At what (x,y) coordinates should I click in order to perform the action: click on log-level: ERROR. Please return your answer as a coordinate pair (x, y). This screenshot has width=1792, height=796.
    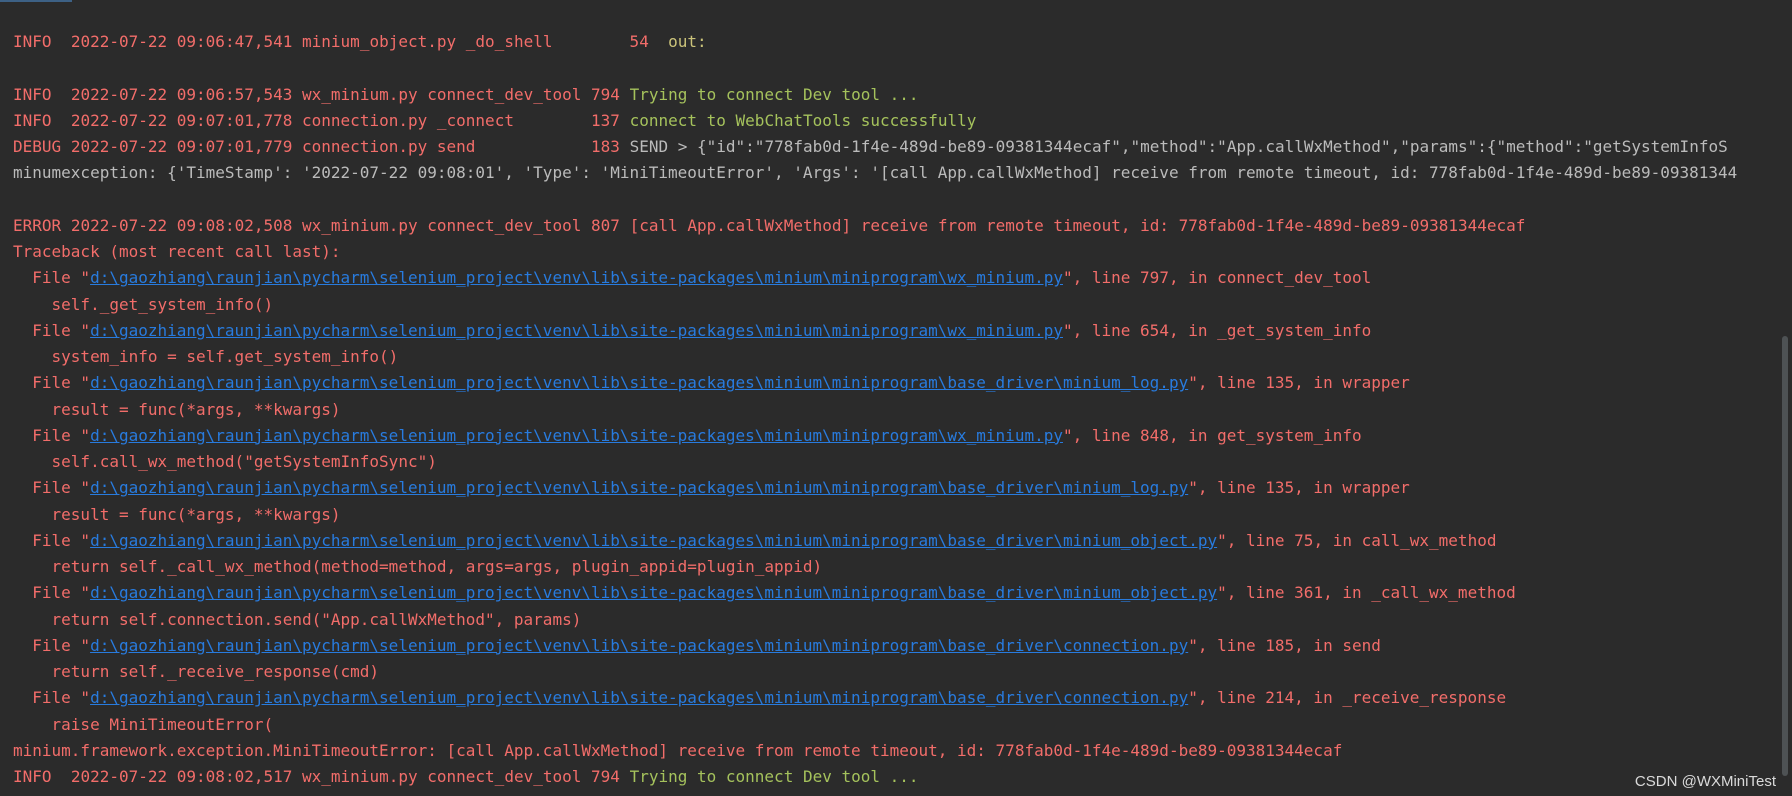
    Looking at the image, I should click on (37, 225).